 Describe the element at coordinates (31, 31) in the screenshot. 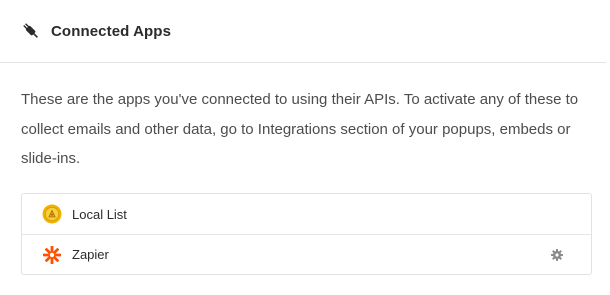

I see `plug-icon` at that location.